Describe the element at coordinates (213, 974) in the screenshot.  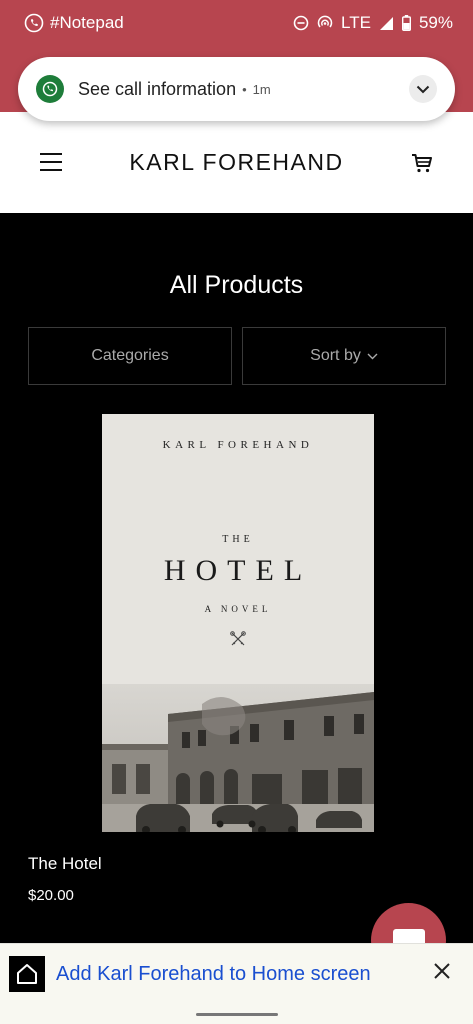
I see `add-to-home-label: Add Karl Forehand to Home screen` at that location.